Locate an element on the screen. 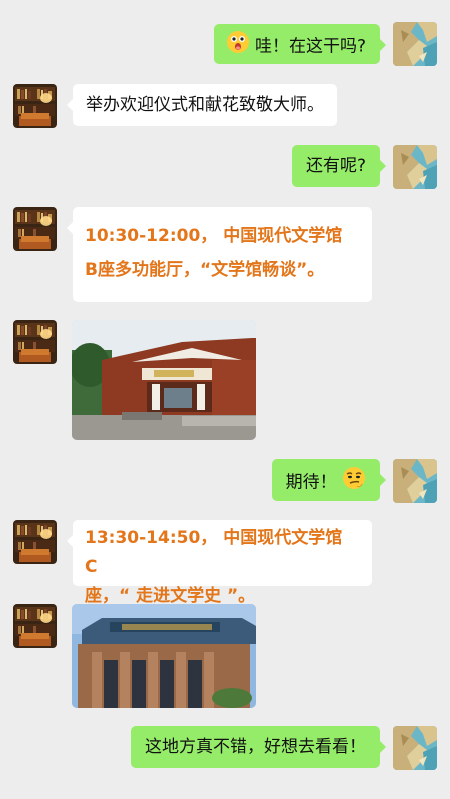 This screenshot has height=799, width=450. sent-message-bubble: 这地方真不错，好想去看看！ is located at coordinates (258, 747).